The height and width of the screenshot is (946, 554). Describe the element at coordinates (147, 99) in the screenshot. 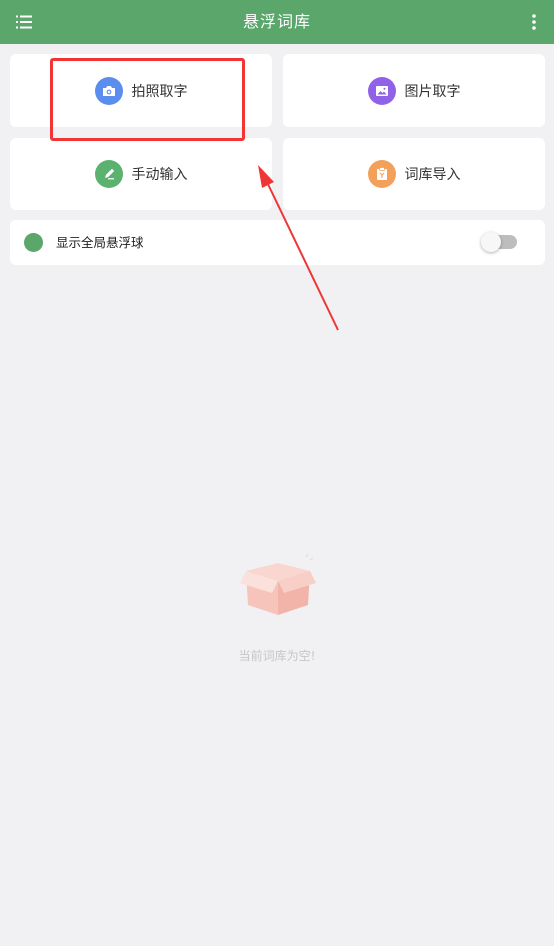

I see `annotation-highlight-box` at that location.